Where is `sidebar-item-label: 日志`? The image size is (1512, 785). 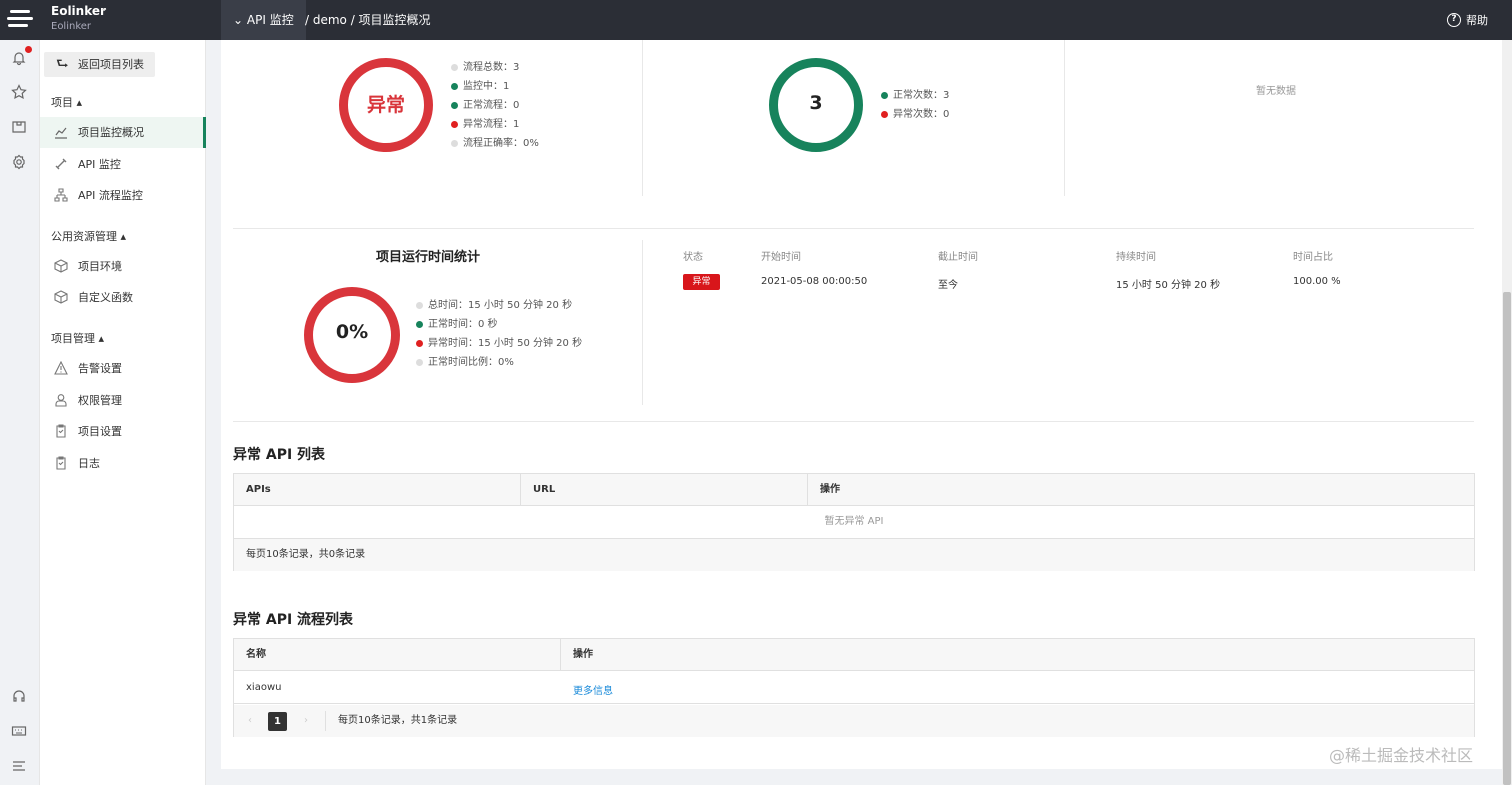
sidebar-item-label: 日志 is located at coordinates (89, 463).